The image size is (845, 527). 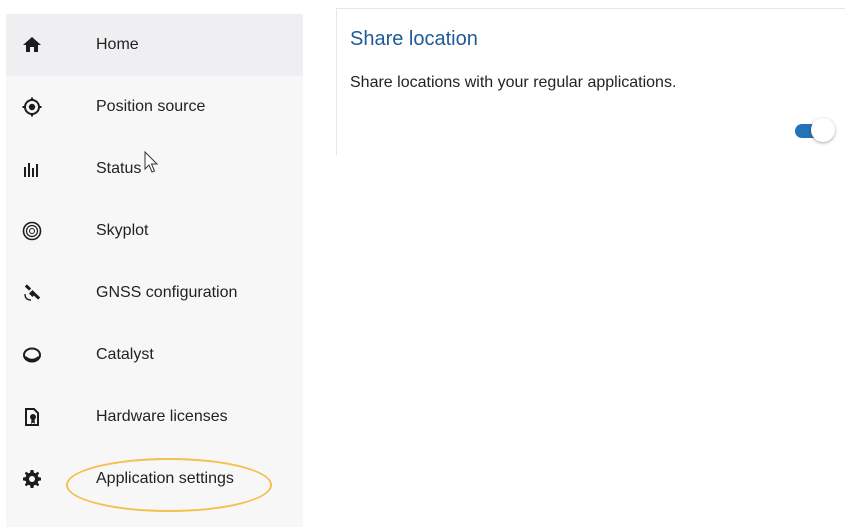 I want to click on sidebar-item-catalyst: Catalyst, so click(x=154, y=355).